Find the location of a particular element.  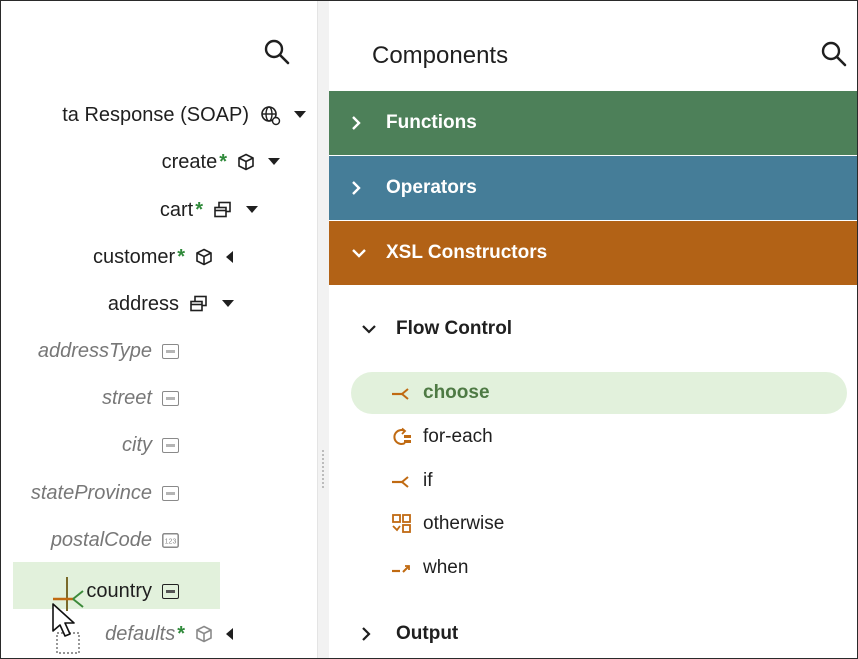

component-if: if is located at coordinates (599, 481).